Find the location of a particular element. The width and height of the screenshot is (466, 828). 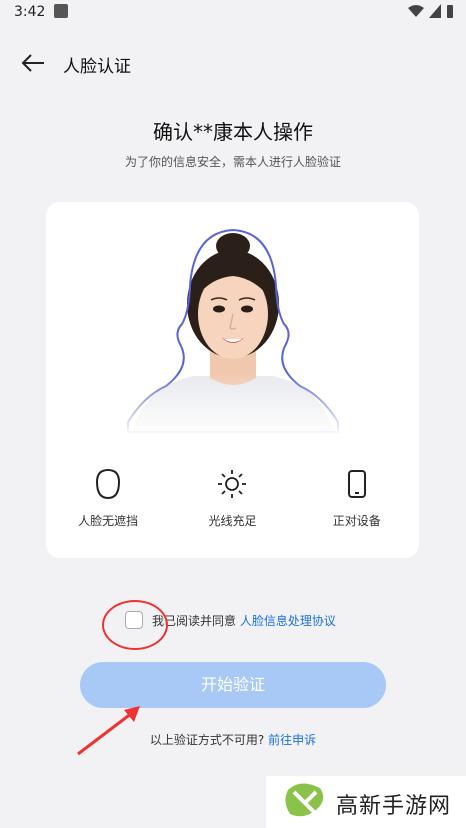

signal-icon is located at coordinates (435, 11).